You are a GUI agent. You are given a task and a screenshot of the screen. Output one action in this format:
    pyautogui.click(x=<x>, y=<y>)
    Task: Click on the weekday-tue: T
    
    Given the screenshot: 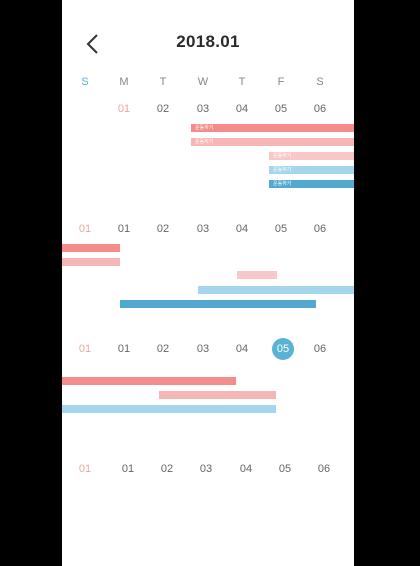 What is the action you would take?
    pyautogui.click(x=163, y=82)
    